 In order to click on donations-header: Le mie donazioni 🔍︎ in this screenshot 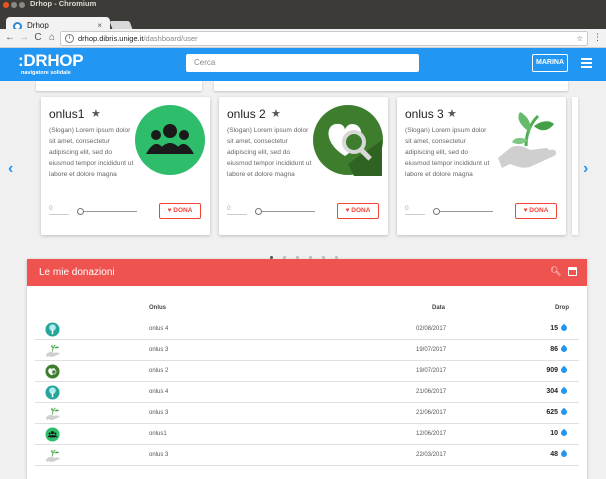, I will do `click(307, 272)`.